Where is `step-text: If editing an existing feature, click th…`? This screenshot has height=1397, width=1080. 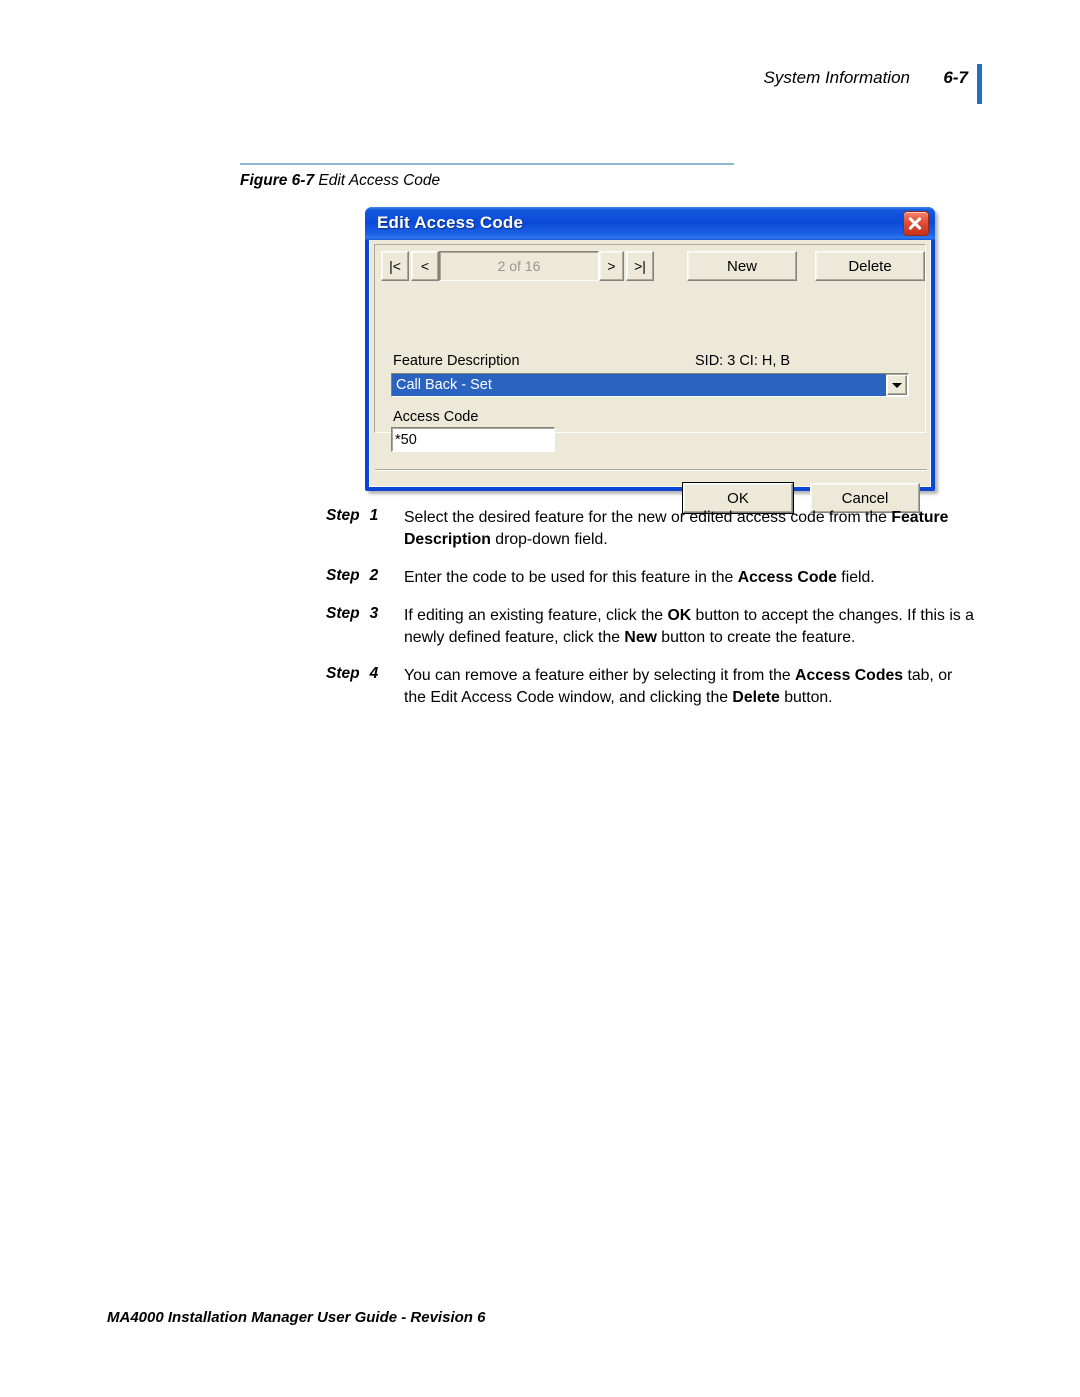 step-text: If editing an existing feature, click th… is located at coordinates (689, 626).